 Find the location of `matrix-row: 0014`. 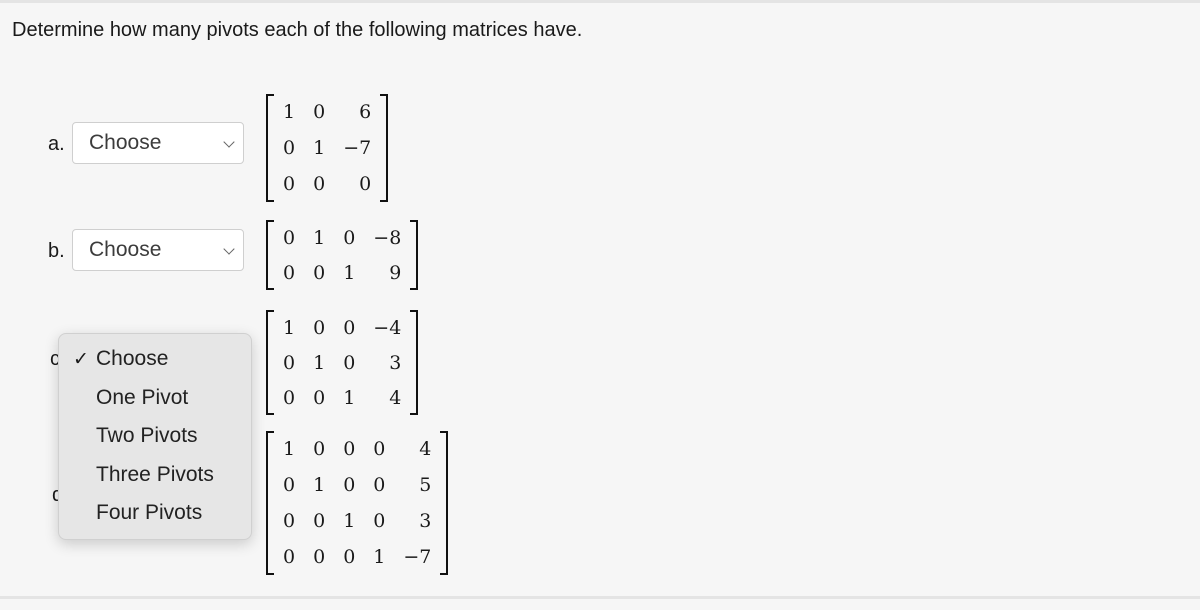

matrix-row: 0014 is located at coordinates (342, 397).